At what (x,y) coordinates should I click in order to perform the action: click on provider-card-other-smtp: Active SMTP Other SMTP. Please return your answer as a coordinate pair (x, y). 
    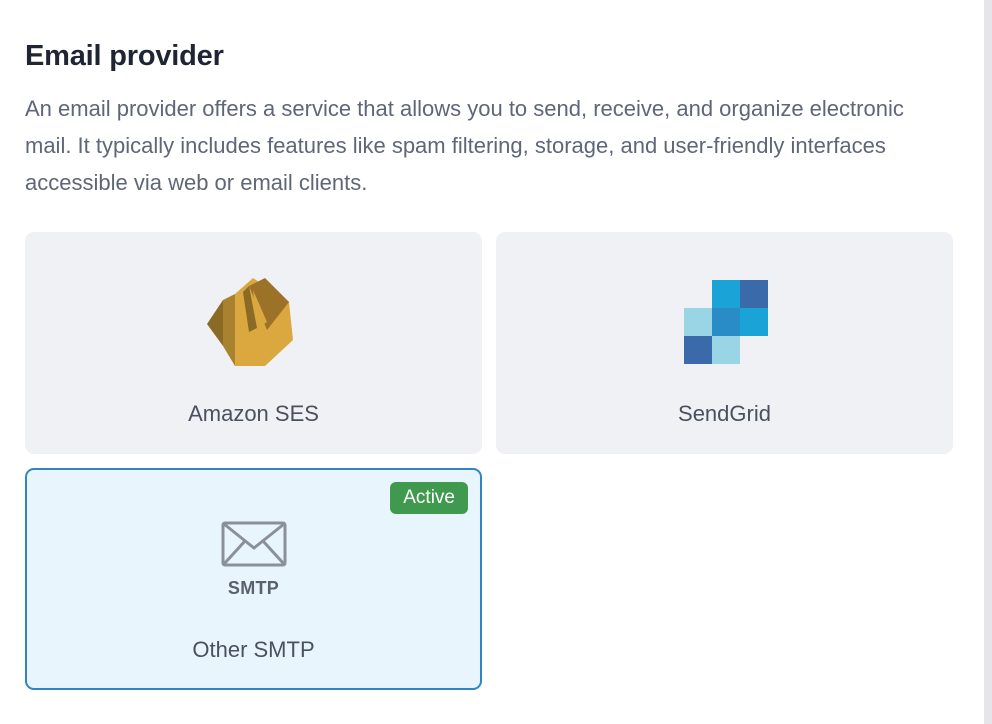
    Looking at the image, I should click on (253, 579).